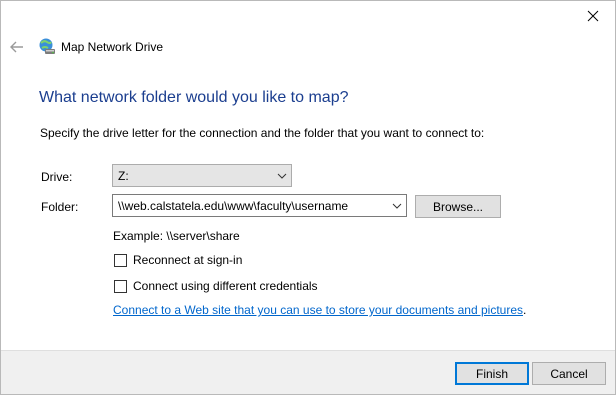 The image size is (616, 395). What do you see at coordinates (176, 236) in the screenshot?
I see `example-text: Example: \\server\share` at bounding box center [176, 236].